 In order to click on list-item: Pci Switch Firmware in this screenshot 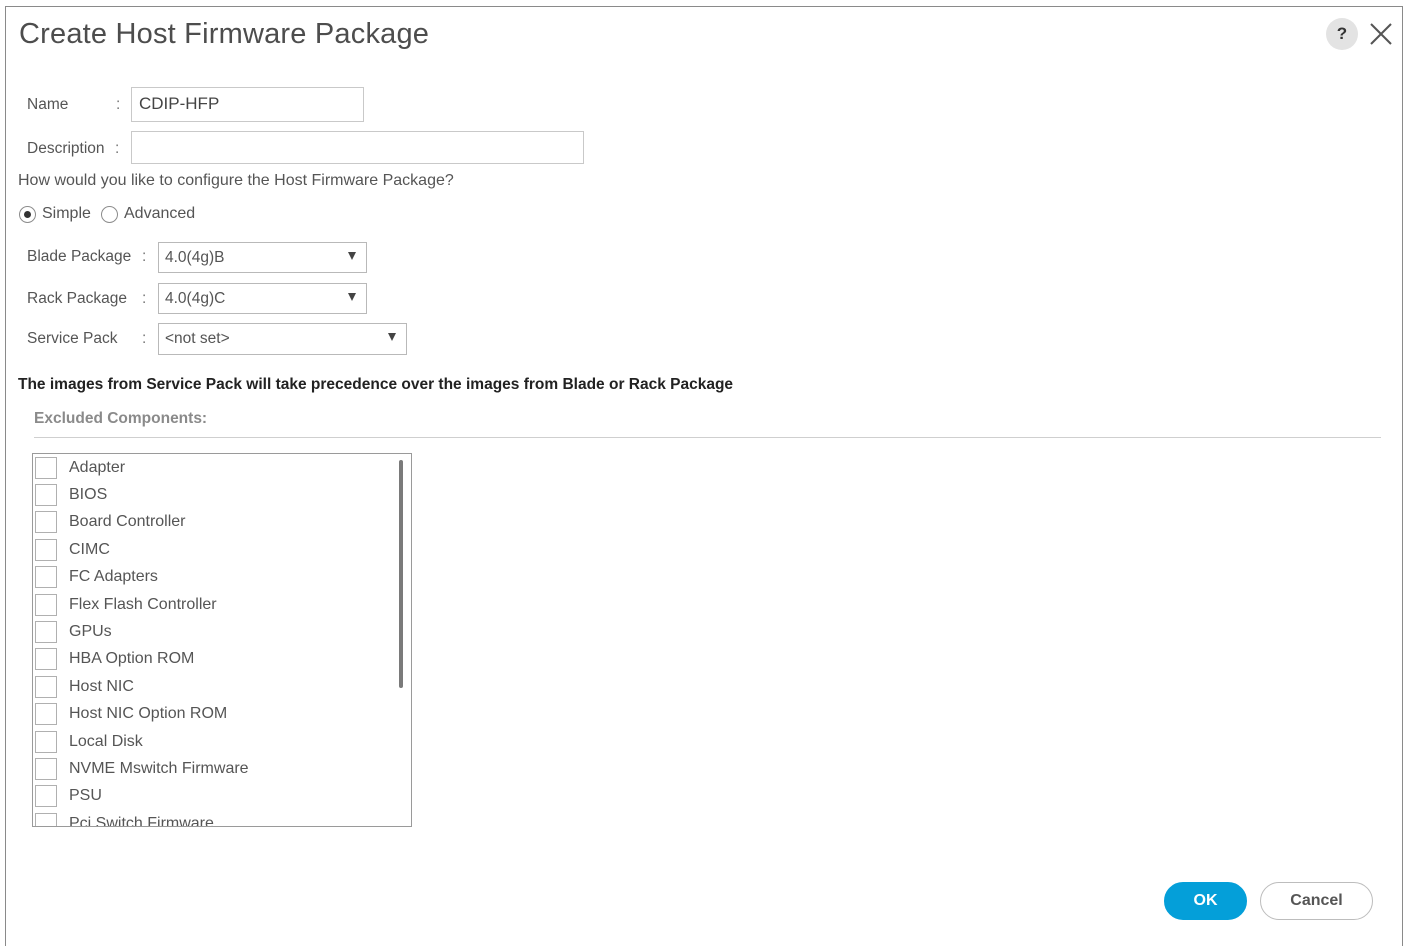, I will do `click(124, 818)`.